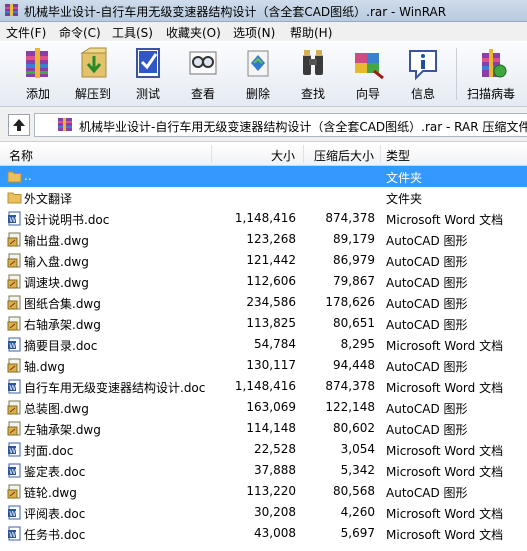 Image resolution: width=527 pixels, height=551 pixels. What do you see at coordinates (254, 32) in the screenshot?
I see `menu-options: 选项(N)` at bounding box center [254, 32].